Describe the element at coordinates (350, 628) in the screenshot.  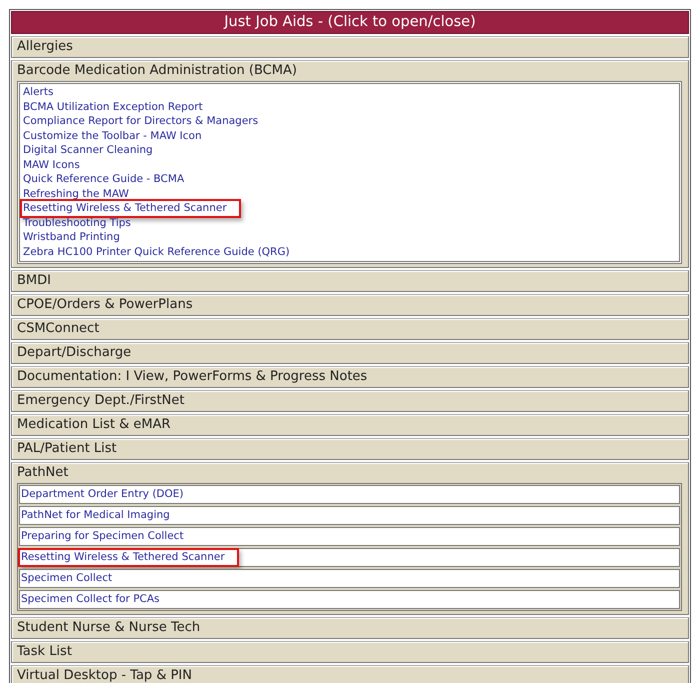
I see `section-header: Student Nurse & Nurse Tech` at that location.